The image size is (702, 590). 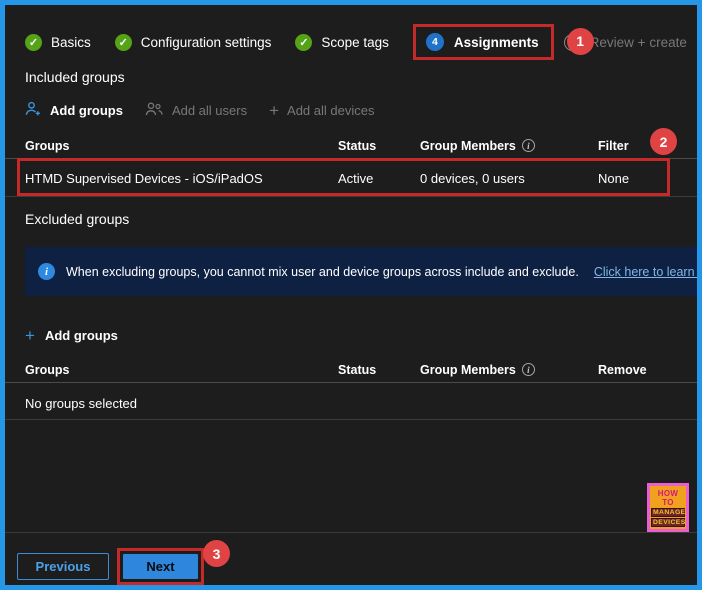 What do you see at coordinates (434, 42) in the screenshot?
I see `step-number-icon: 4` at bounding box center [434, 42].